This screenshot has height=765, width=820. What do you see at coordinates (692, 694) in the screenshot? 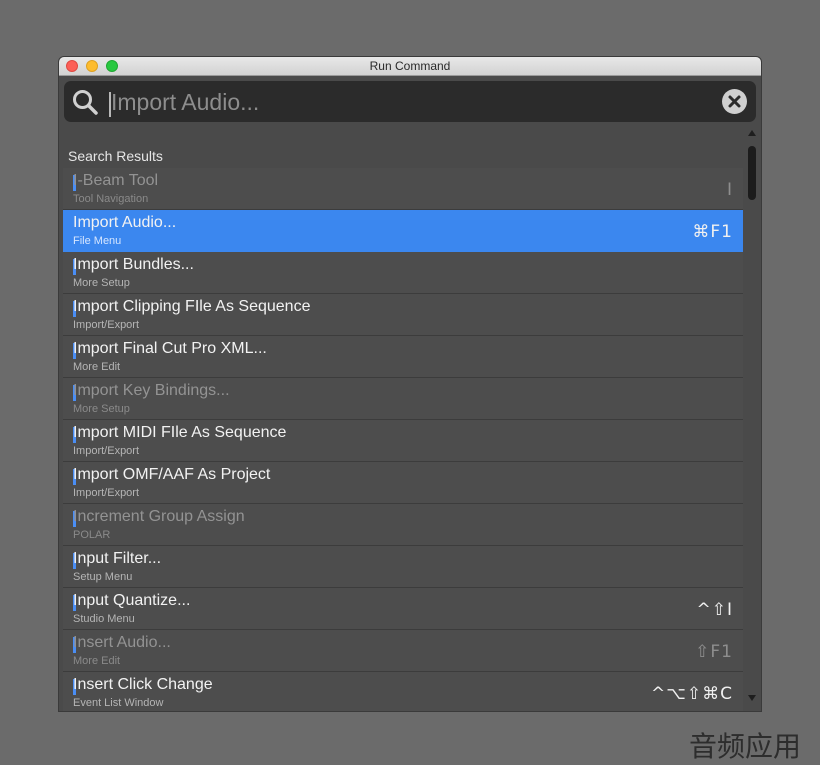
I see `result-shortcut: ^⌥⇧⌘C` at bounding box center [692, 694].